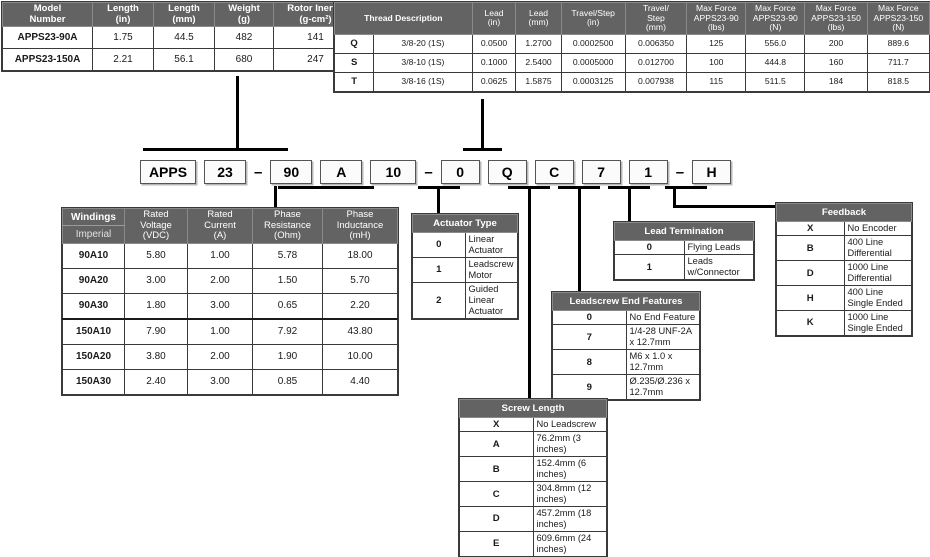  What do you see at coordinates (726, 206) in the screenshot?
I see `connector-feedback-horizontal2` at bounding box center [726, 206].